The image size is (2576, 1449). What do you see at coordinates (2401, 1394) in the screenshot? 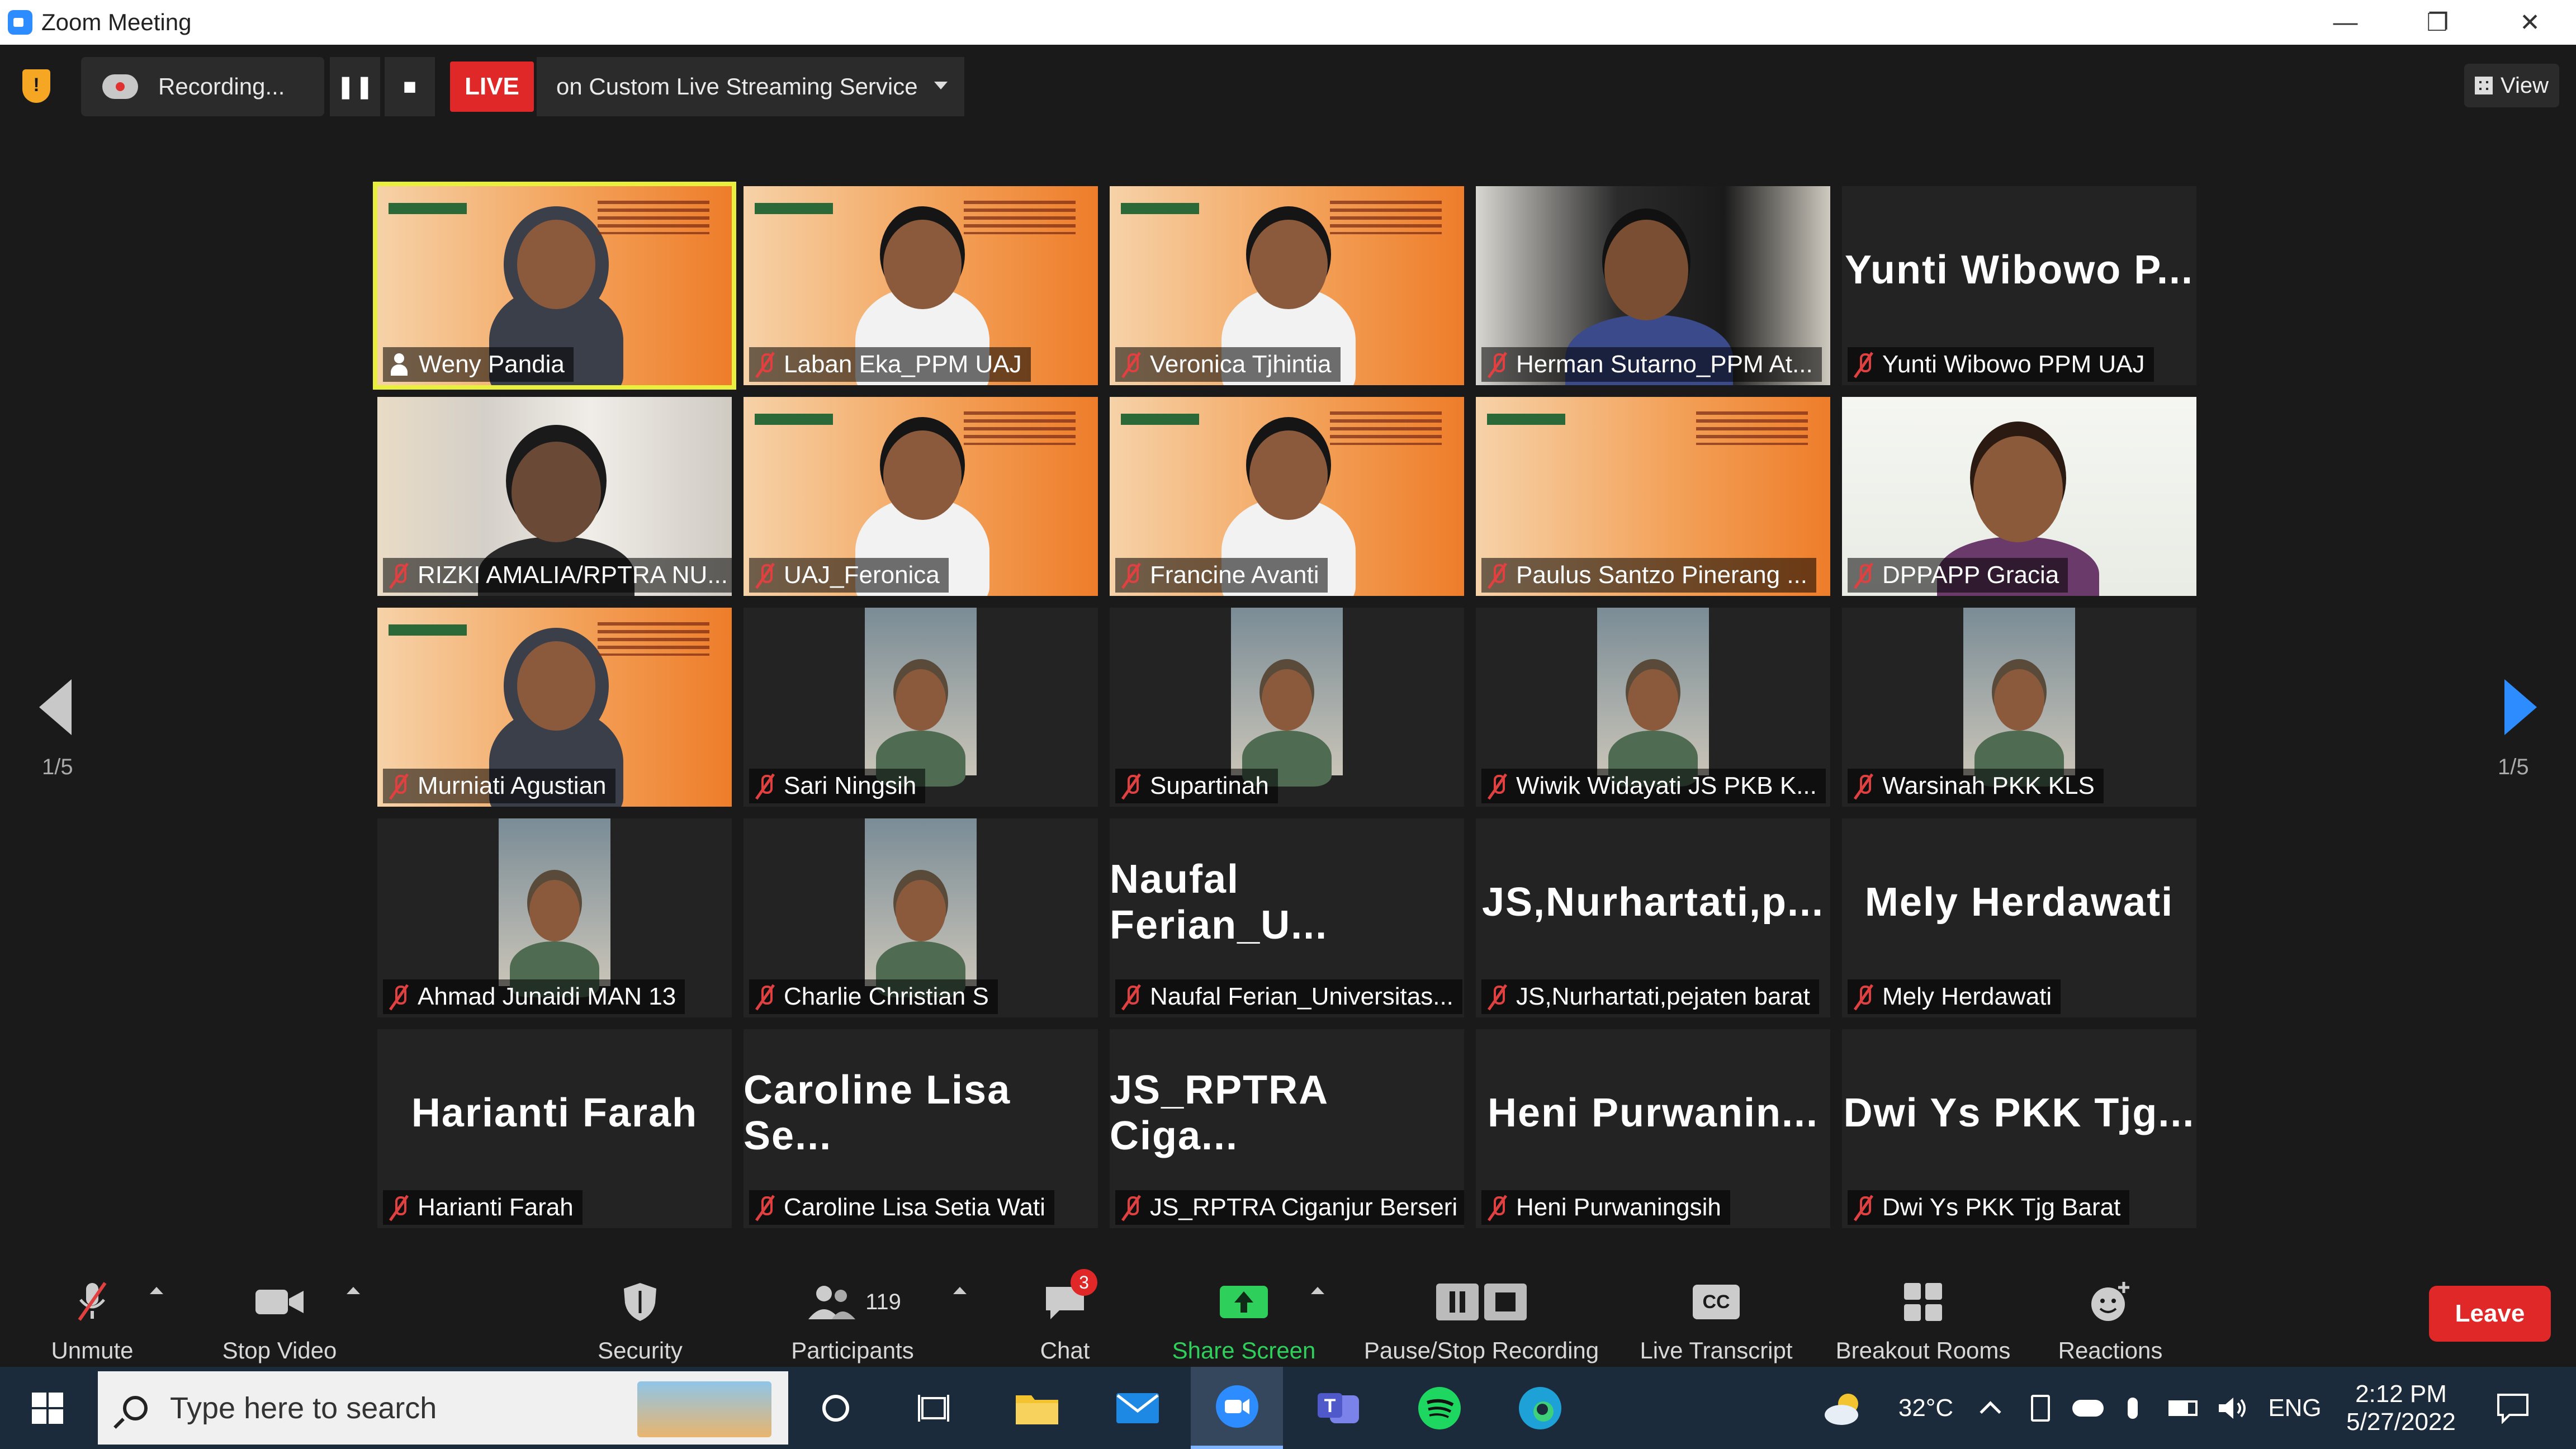
I see `clock-time: 2:12 PM` at bounding box center [2401, 1394].